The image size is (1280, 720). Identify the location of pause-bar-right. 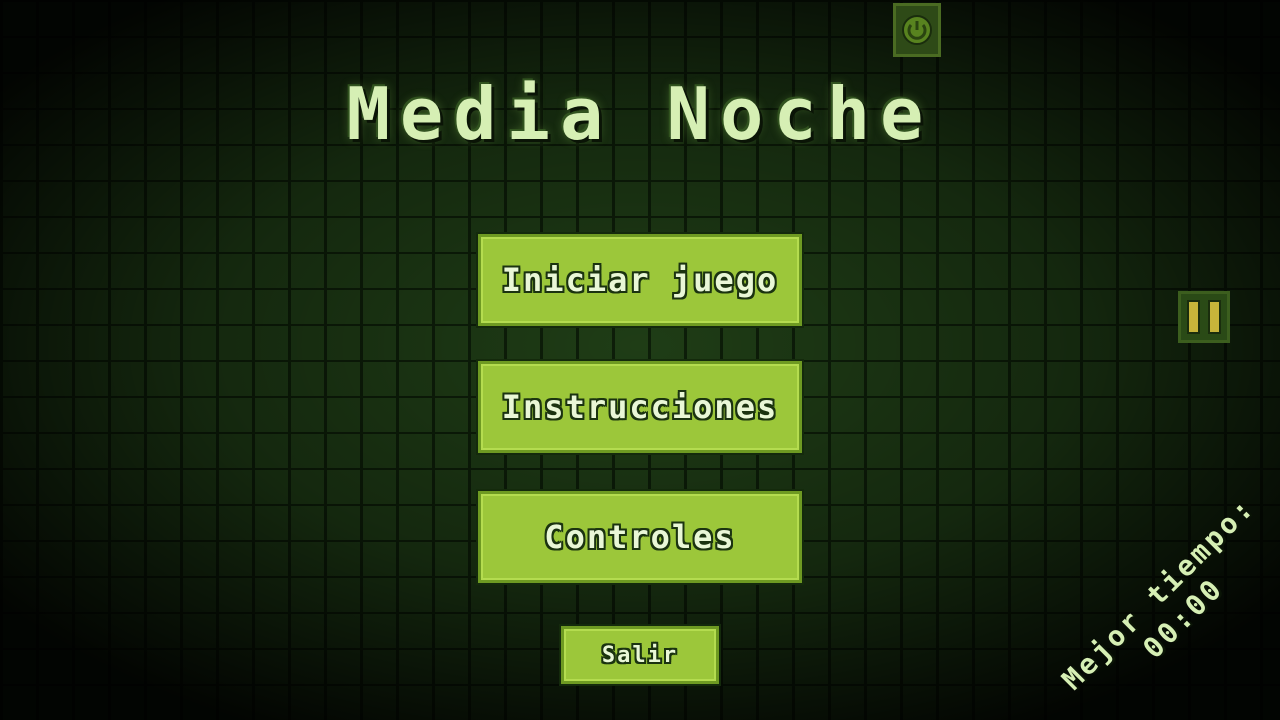
(1214, 317).